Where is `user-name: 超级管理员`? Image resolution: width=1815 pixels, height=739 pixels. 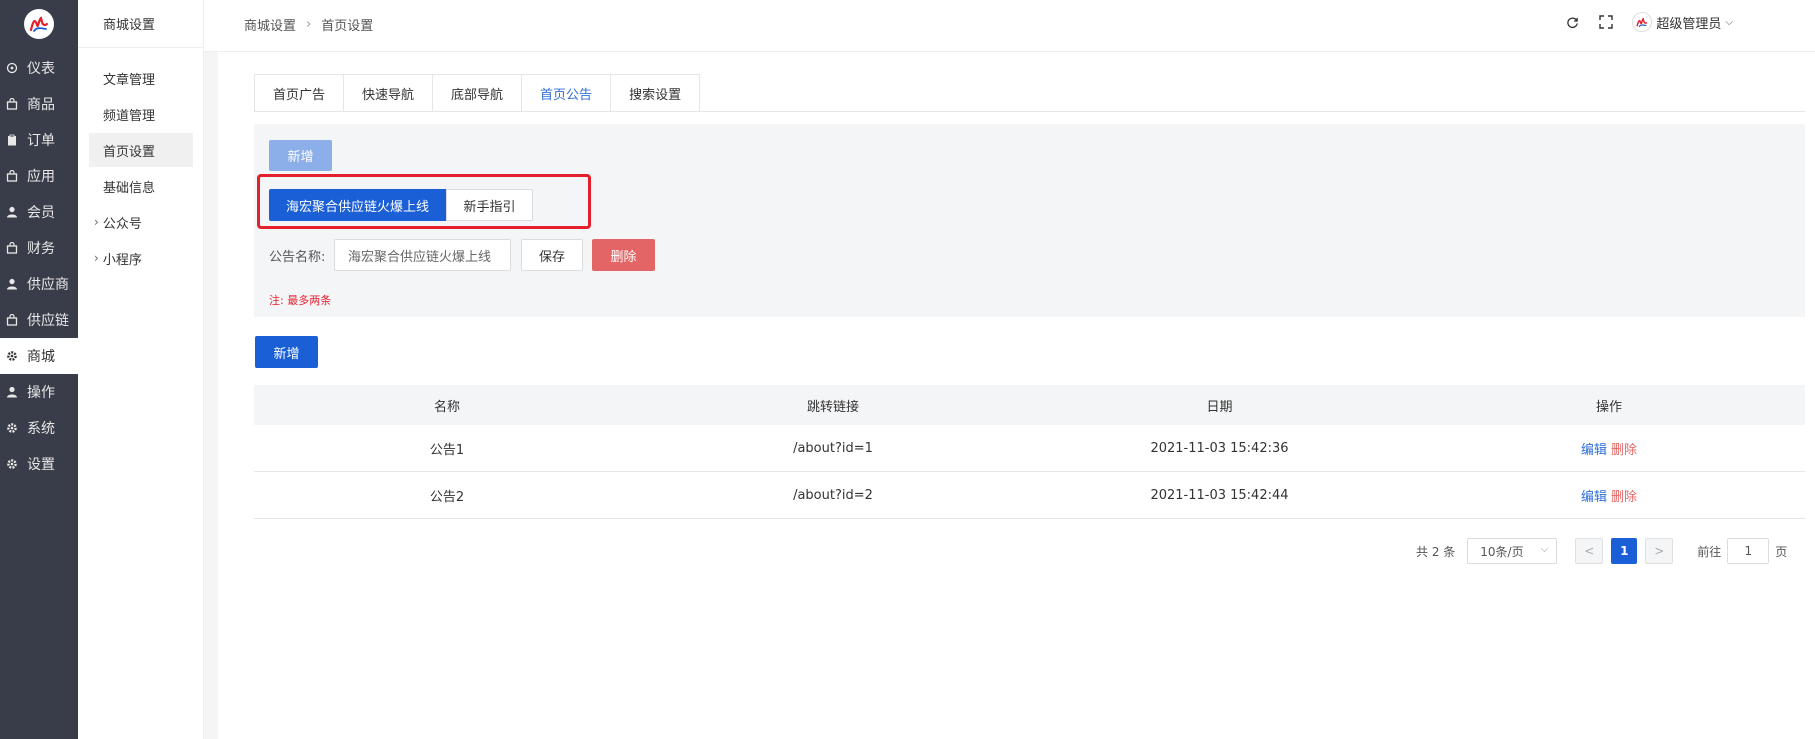
user-name: 超级管理员 is located at coordinates (1689, 24).